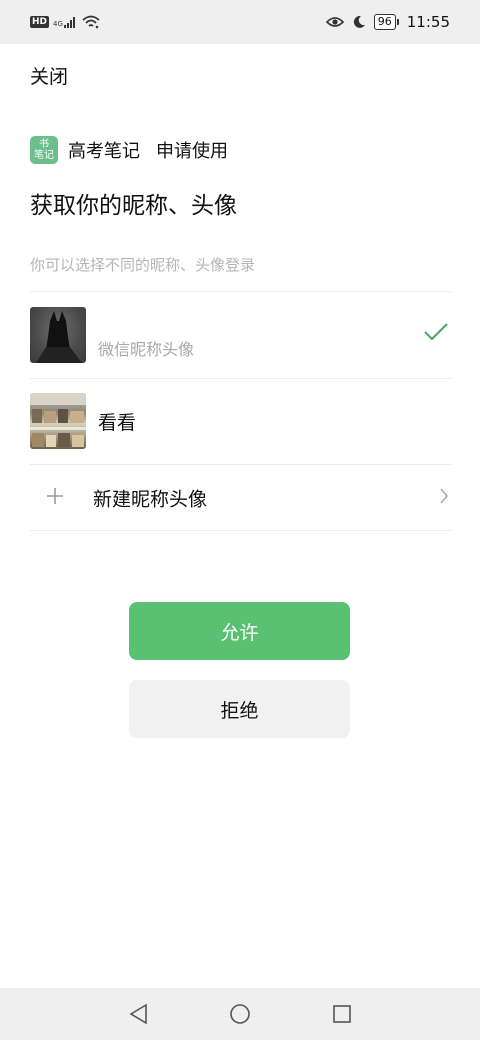 This screenshot has height=1040, width=480. Describe the element at coordinates (91, 22) in the screenshot. I see `wifi-icon` at that location.